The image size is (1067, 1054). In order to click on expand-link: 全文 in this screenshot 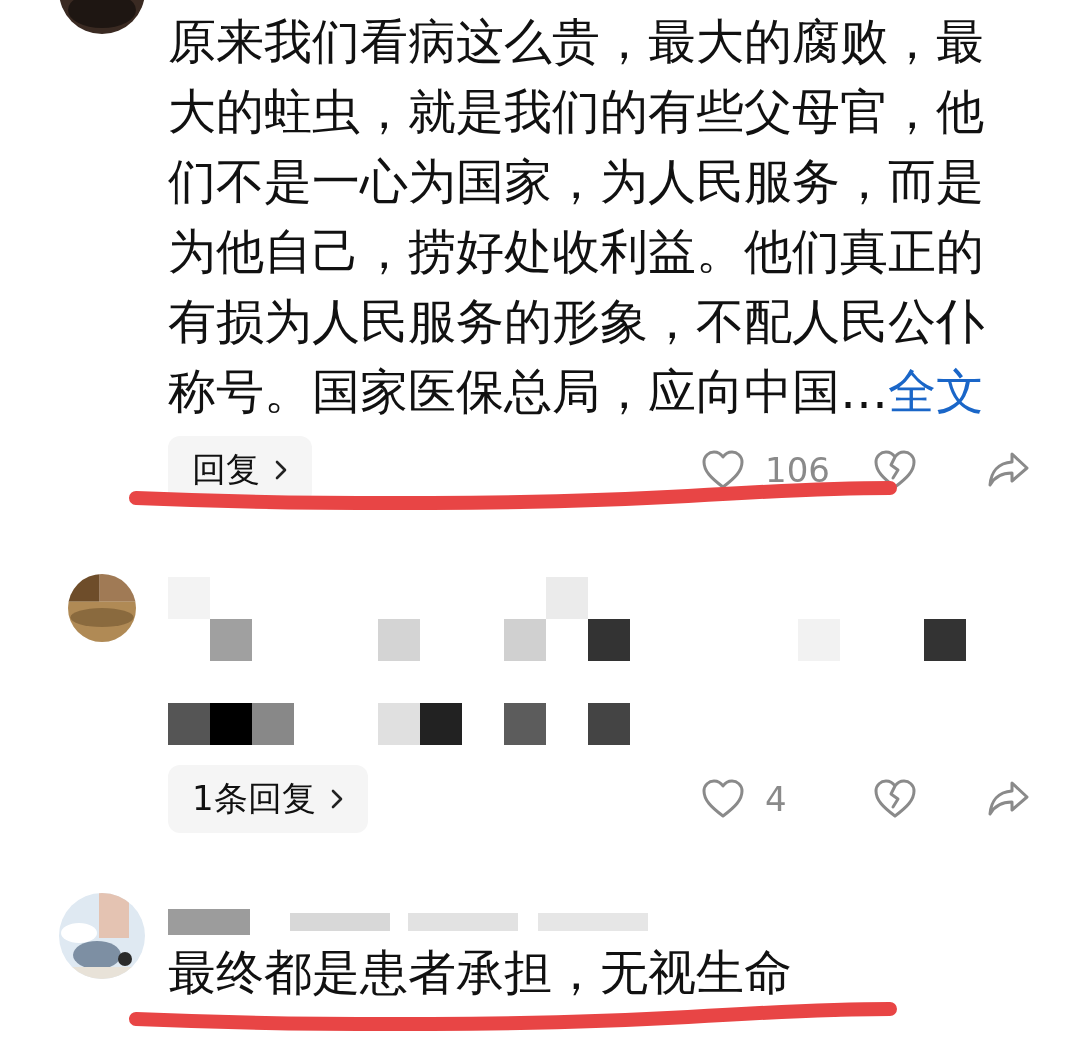, I will do `click(936, 391)`.